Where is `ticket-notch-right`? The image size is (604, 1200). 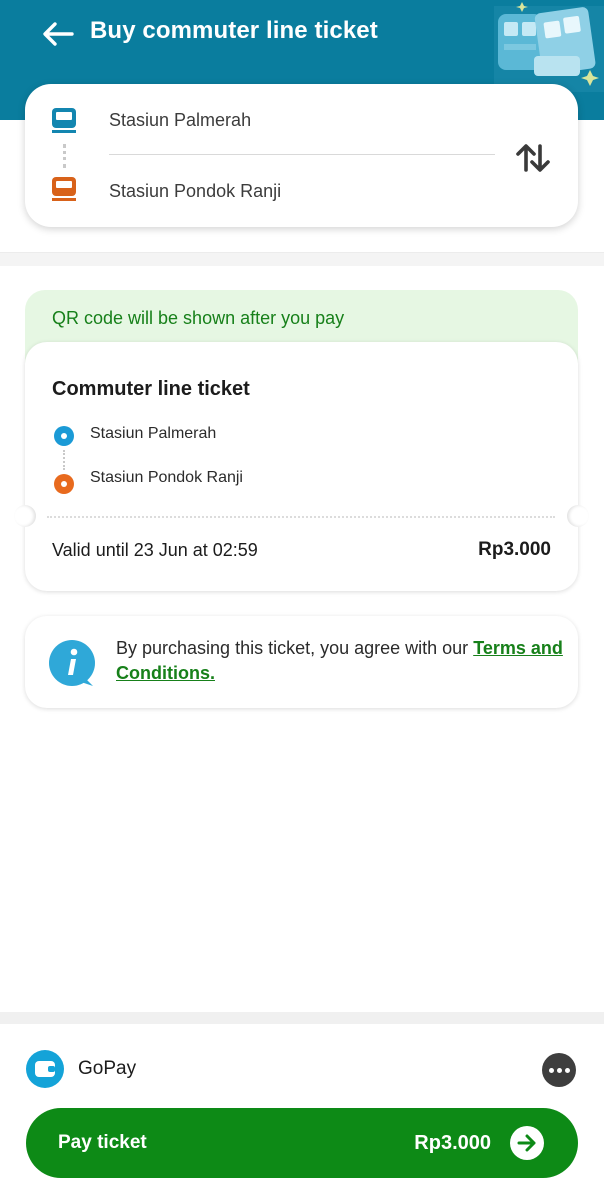 ticket-notch-right is located at coordinates (578, 516).